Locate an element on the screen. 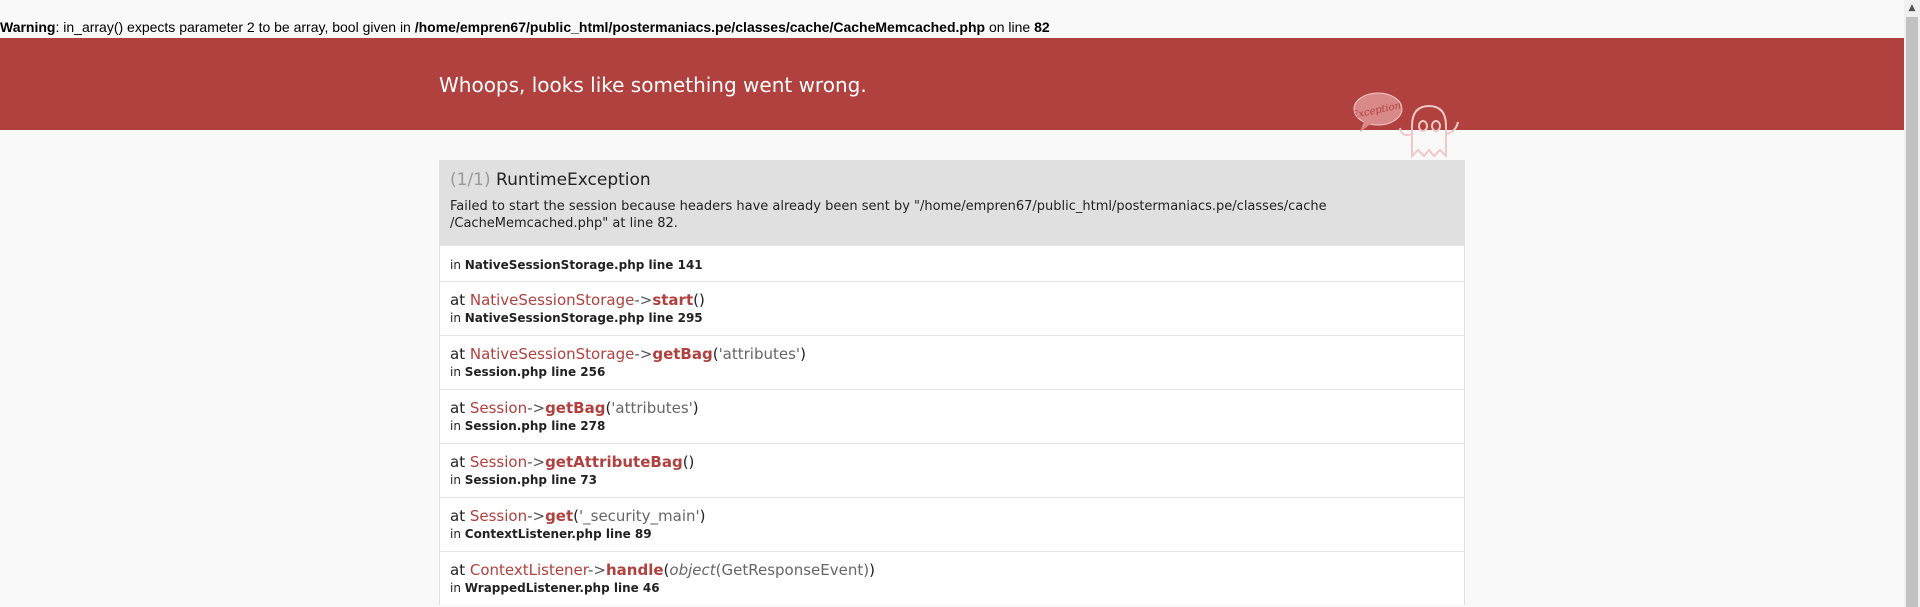  trace-location: in WrappedListener.php line 46 is located at coordinates (952, 588).